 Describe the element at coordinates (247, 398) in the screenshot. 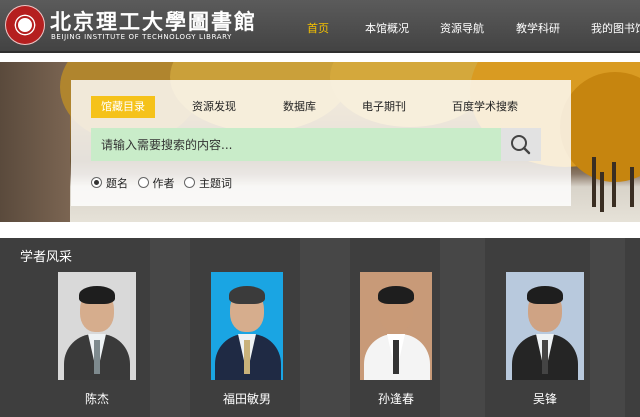

I see `scholar-name: 福田敏男` at that location.